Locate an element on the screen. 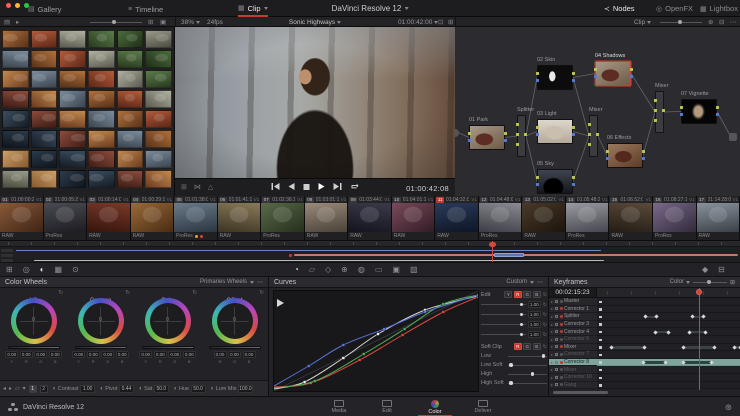 The height and width of the screenshot is (416, 740). keyframe-track-head: ▸ Gang is located at coordinates (573, 385).